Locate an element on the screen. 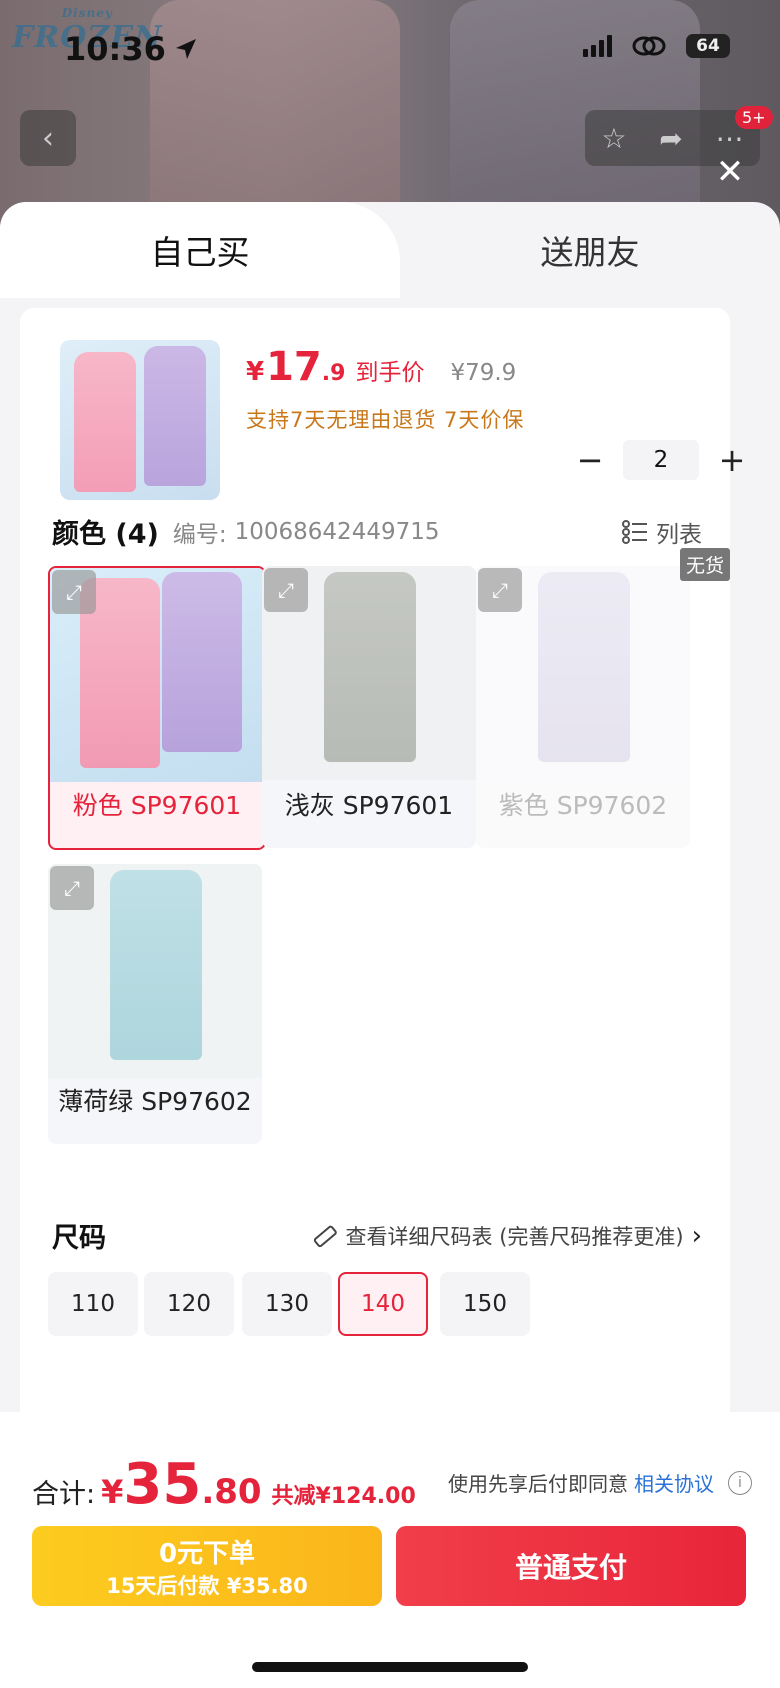 This screenshot has height=1688, width=780. color-option-purple: ⤢ 紫色 SP97602 is located at coordinates (583, 707).